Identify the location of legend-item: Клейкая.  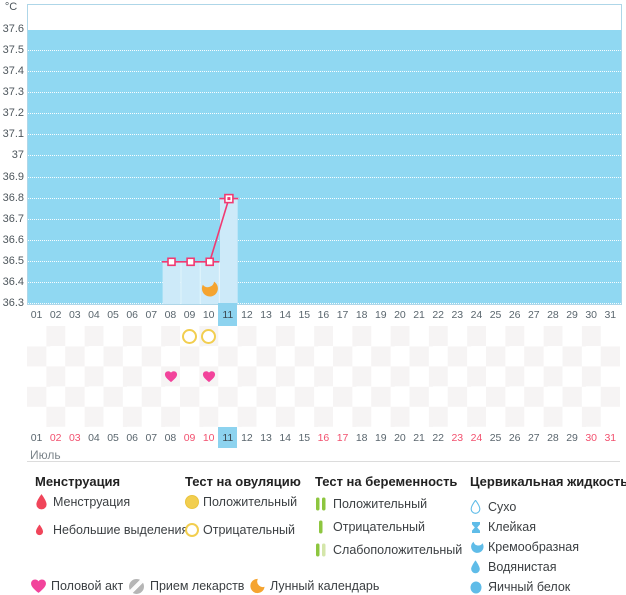
(524, 527).